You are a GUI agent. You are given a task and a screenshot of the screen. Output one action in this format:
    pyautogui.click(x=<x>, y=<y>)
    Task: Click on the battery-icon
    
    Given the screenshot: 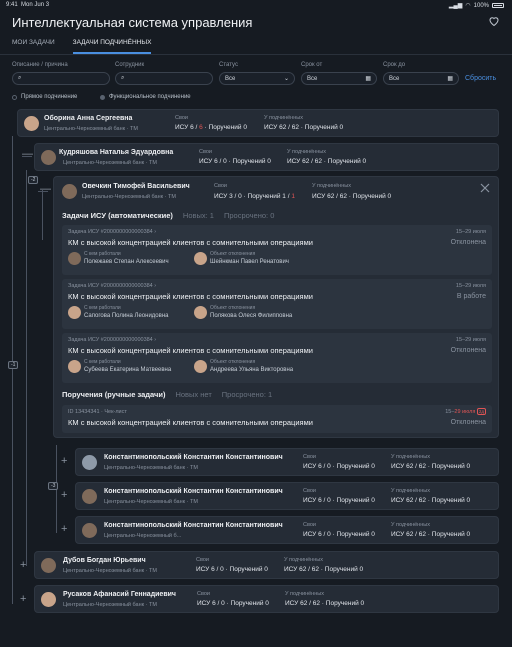 What is the action you would take?
    pyautogui.click(x=498, y=5)
    